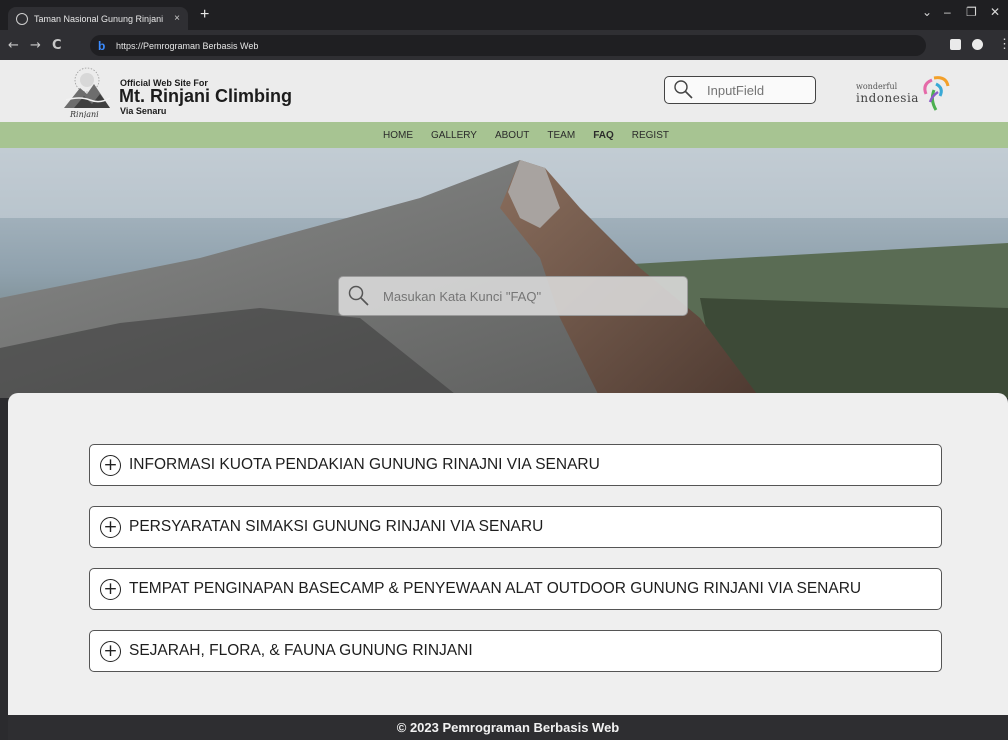 This screenshot has width=1008, height=740. I want to click on partner-logo-text: indonesia, so click(887, 98).